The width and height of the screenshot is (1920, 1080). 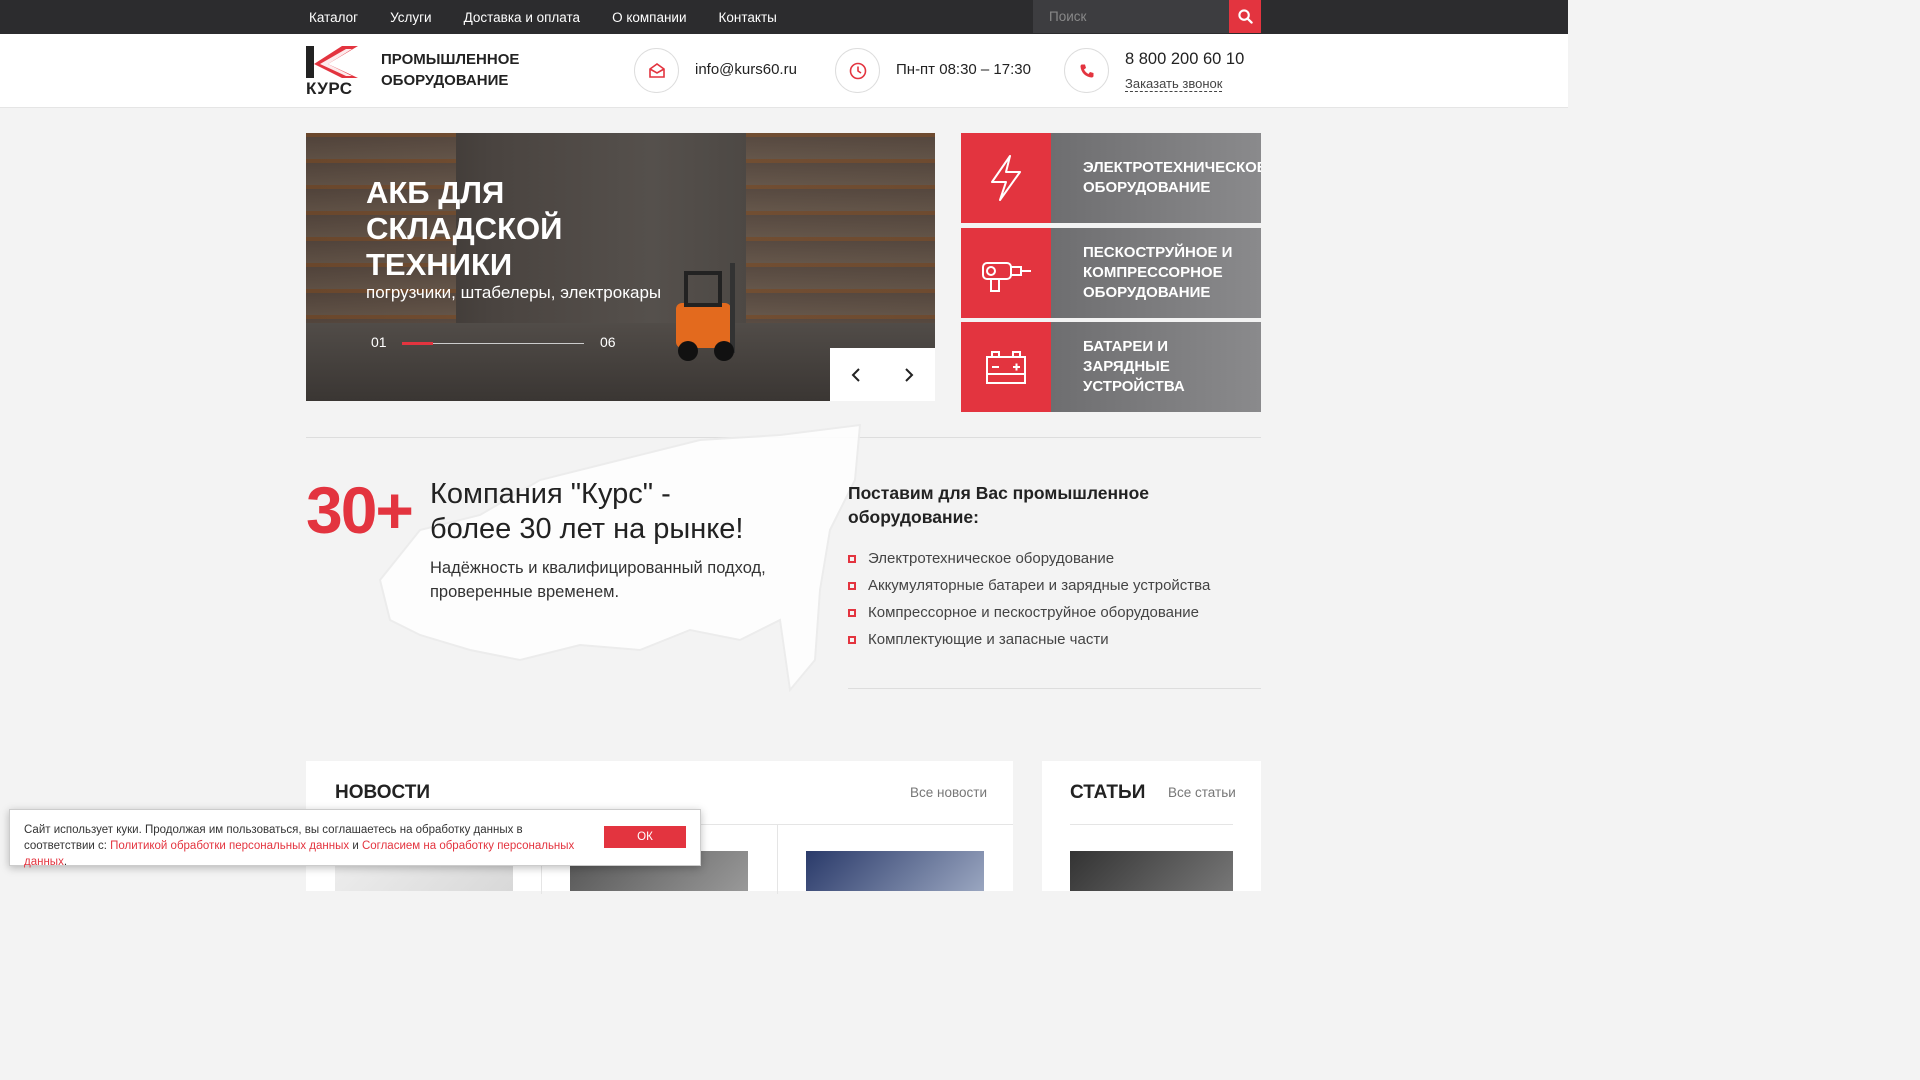 I want to click on slide-title-line: АКБ для, so click(x=435, y=192).